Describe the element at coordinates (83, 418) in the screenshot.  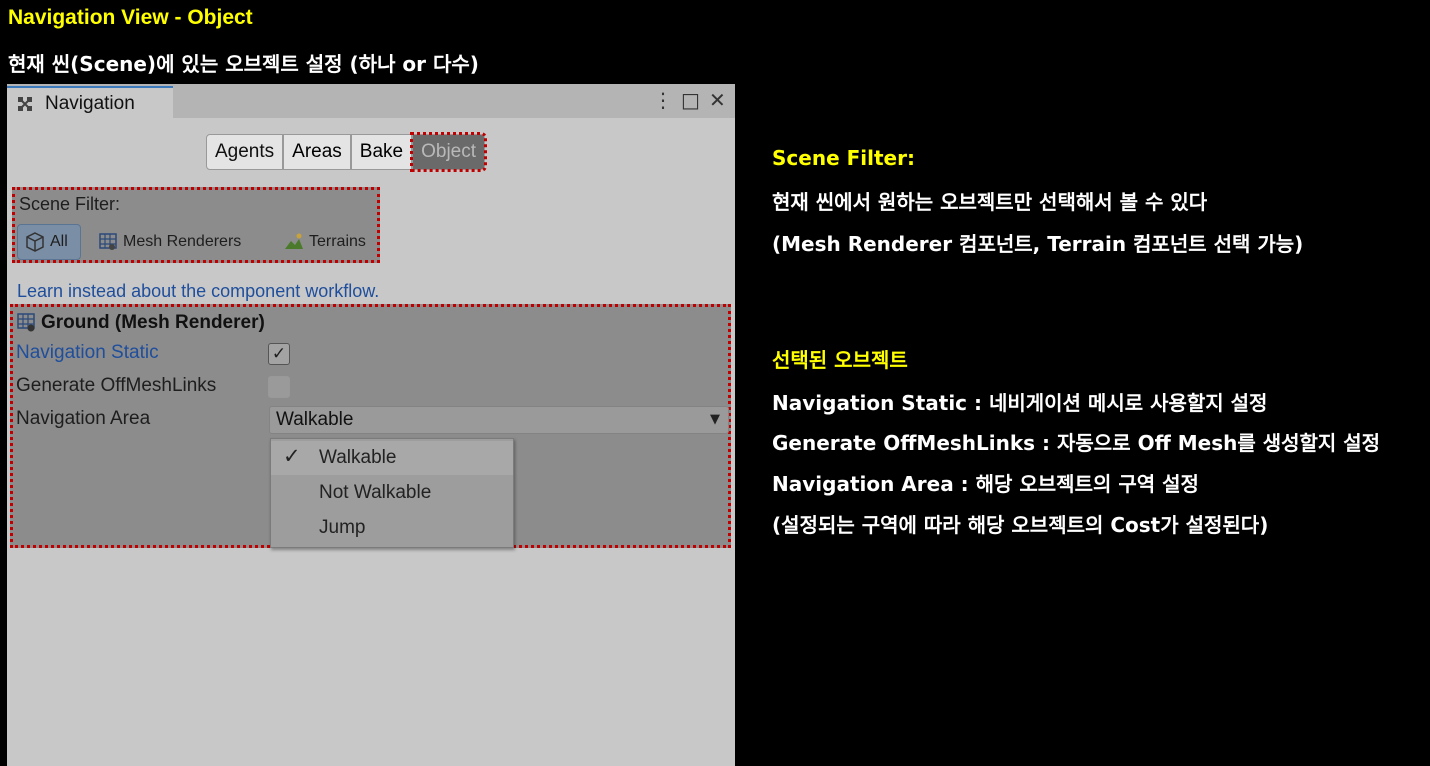
I see `navigation-area-label: Navigation Area` at that location.